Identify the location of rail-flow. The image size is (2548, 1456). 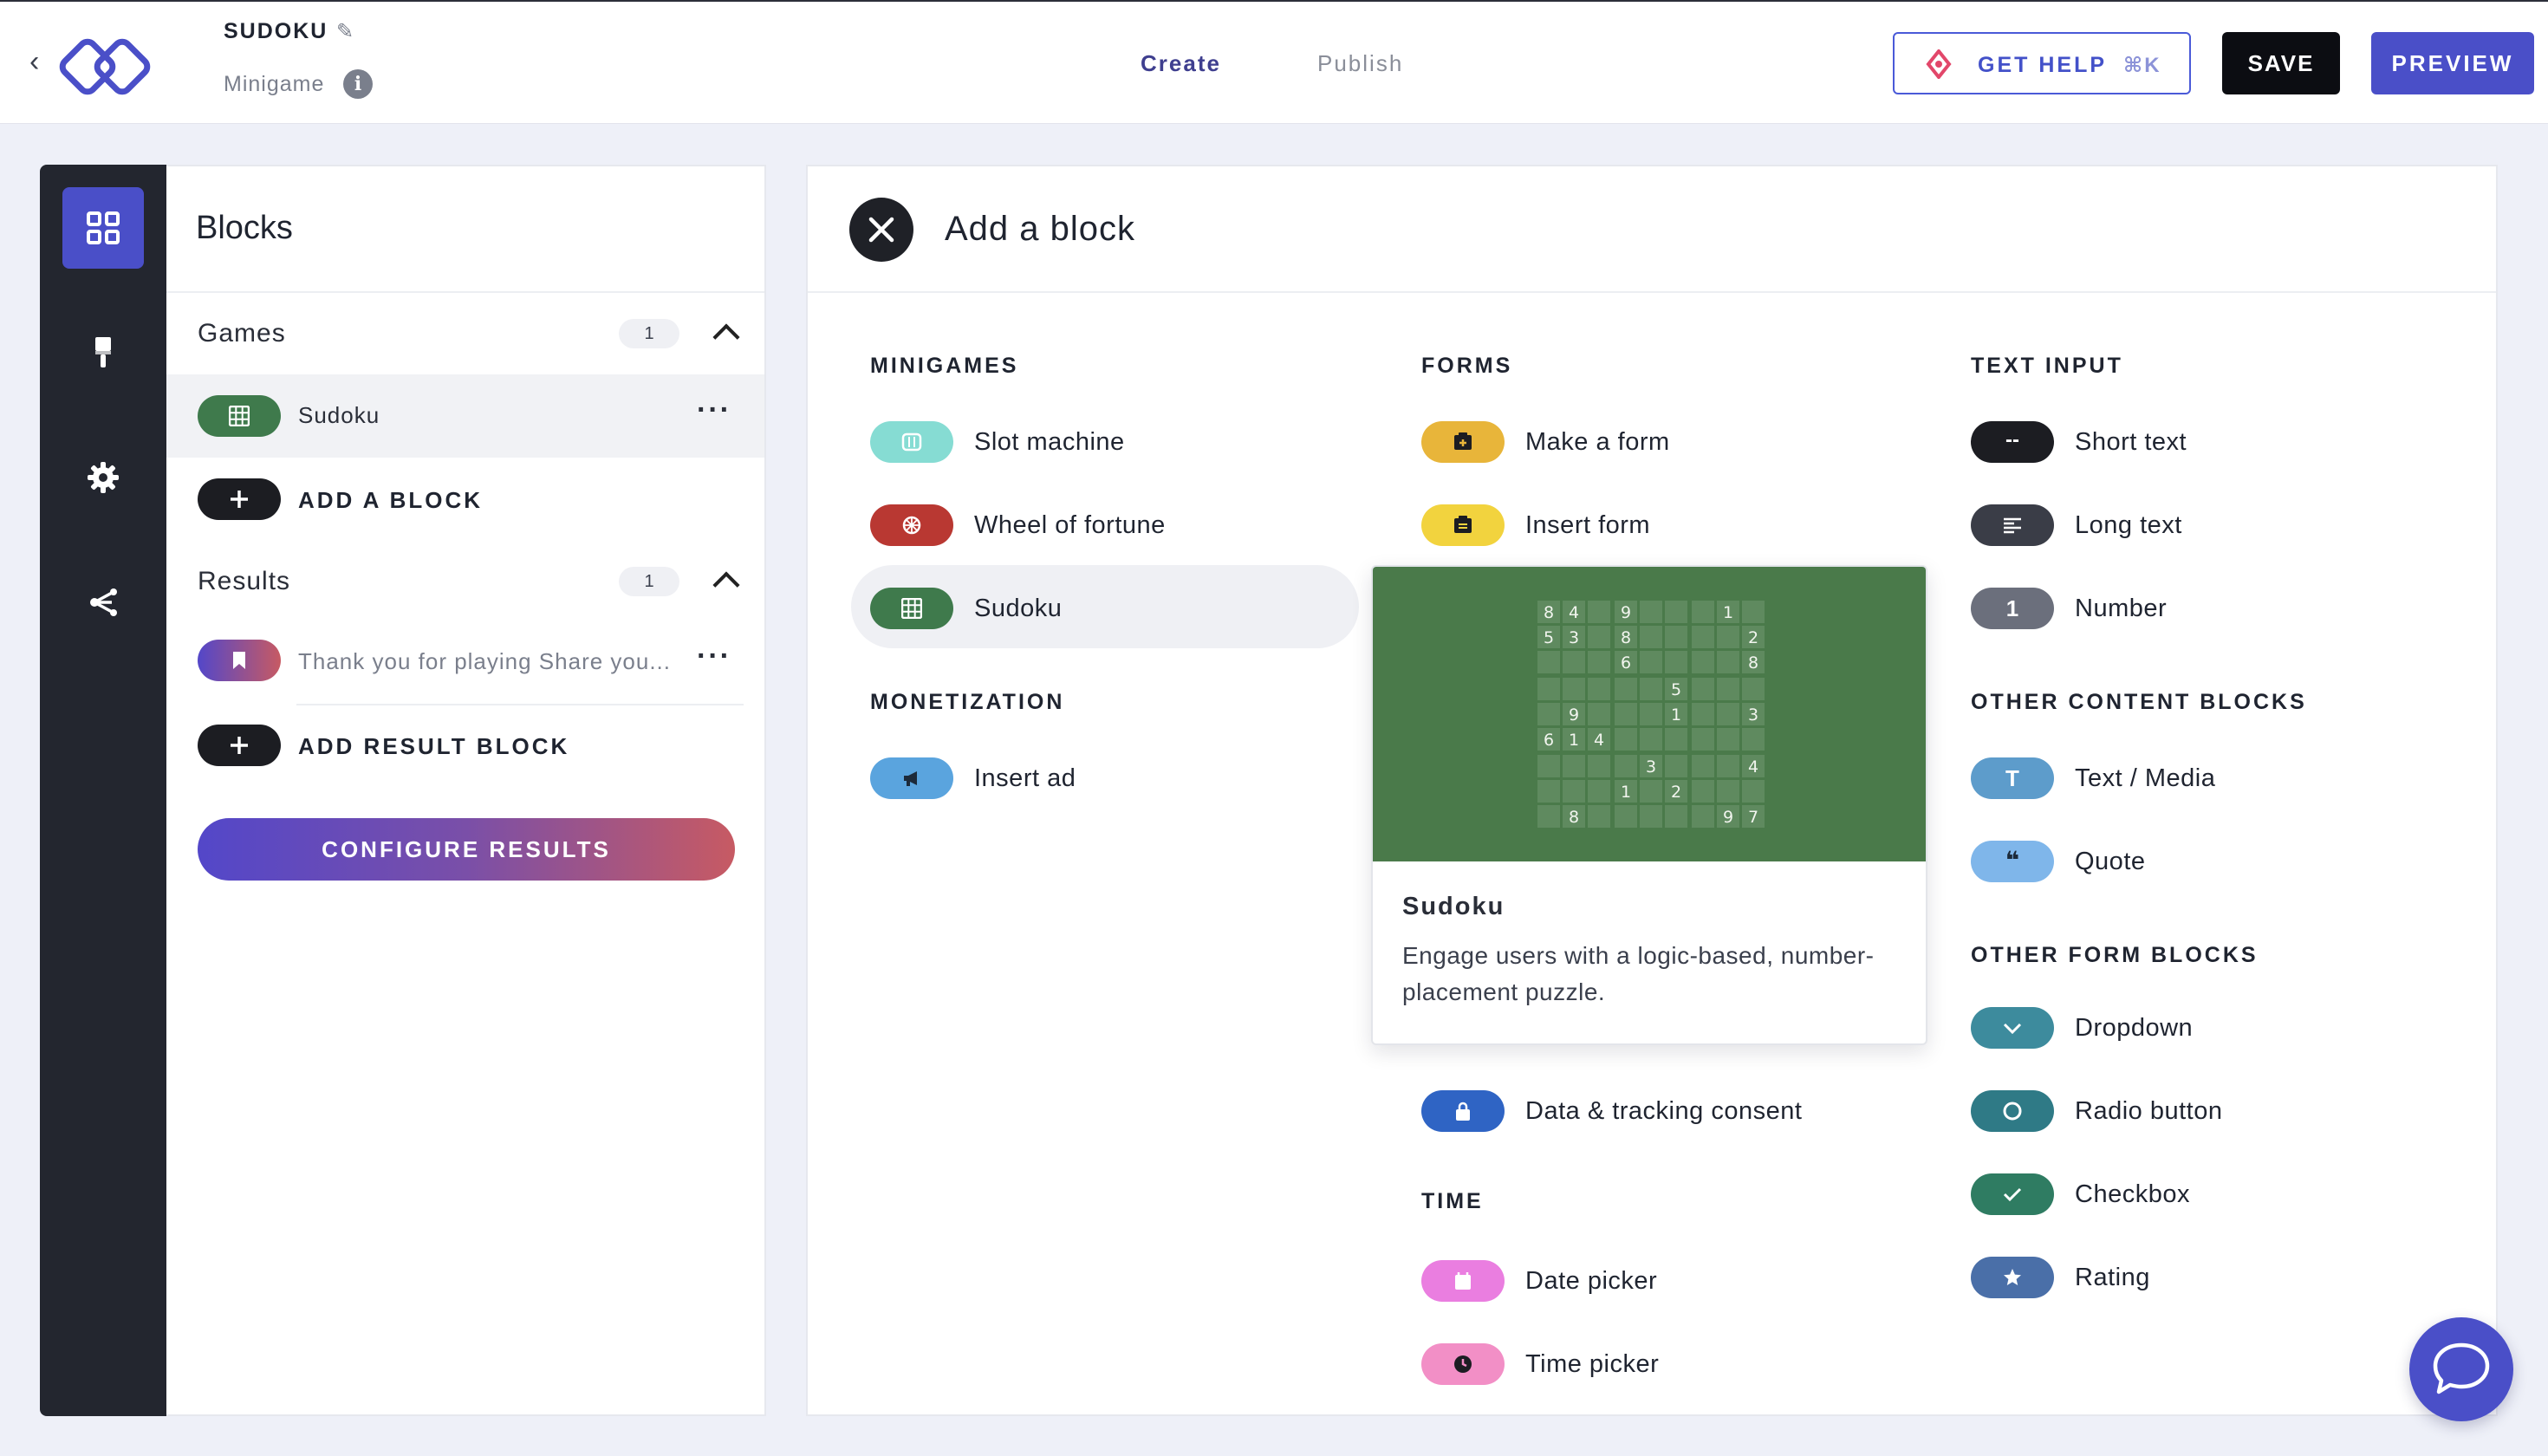
(103, 602).